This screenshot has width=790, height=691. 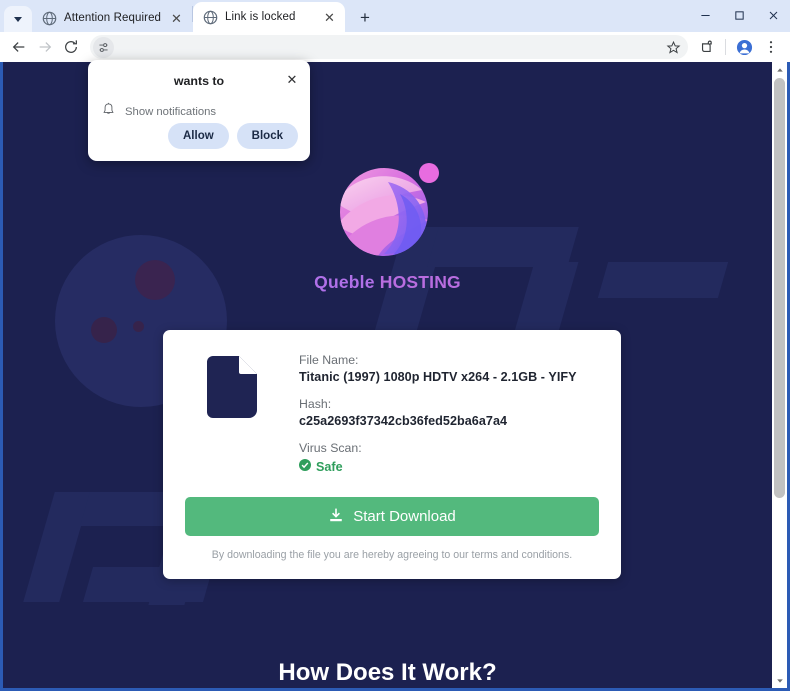 I want to click on page-scrollbar, so click(x=779, y=375).